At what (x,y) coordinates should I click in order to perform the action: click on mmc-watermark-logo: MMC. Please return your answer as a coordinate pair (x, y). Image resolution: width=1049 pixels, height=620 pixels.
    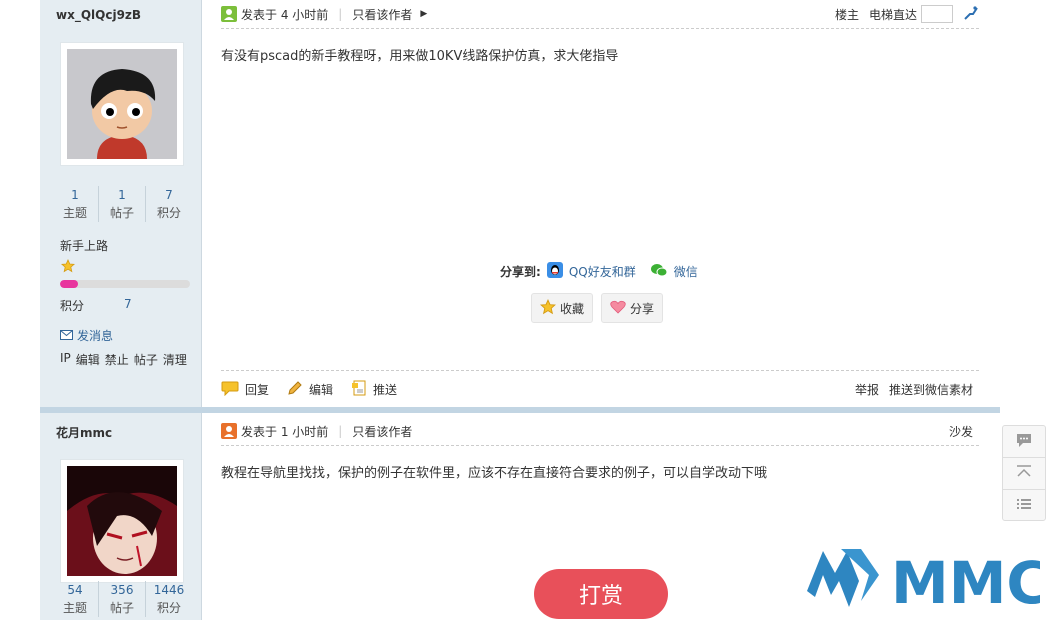
    Looking at the image, I should click on (927, 581).